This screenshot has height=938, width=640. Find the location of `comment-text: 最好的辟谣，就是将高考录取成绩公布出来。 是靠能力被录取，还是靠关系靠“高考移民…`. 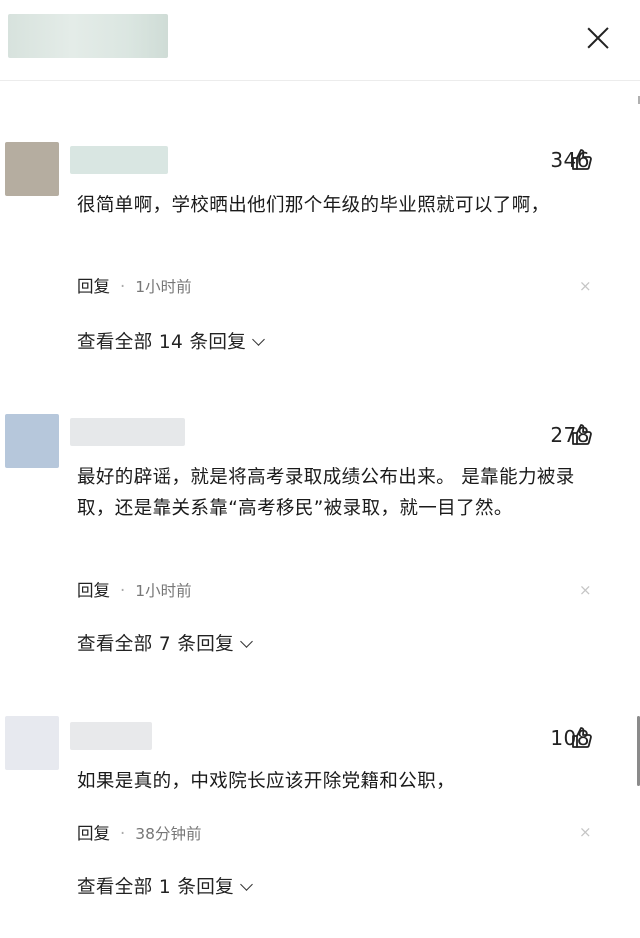

comment-text: 最好的辟谣，就是将高考录取成绩公布出来。 是靠能力被录取，还是靠关系靠“高考移民… is located at coordinates (326, 493).